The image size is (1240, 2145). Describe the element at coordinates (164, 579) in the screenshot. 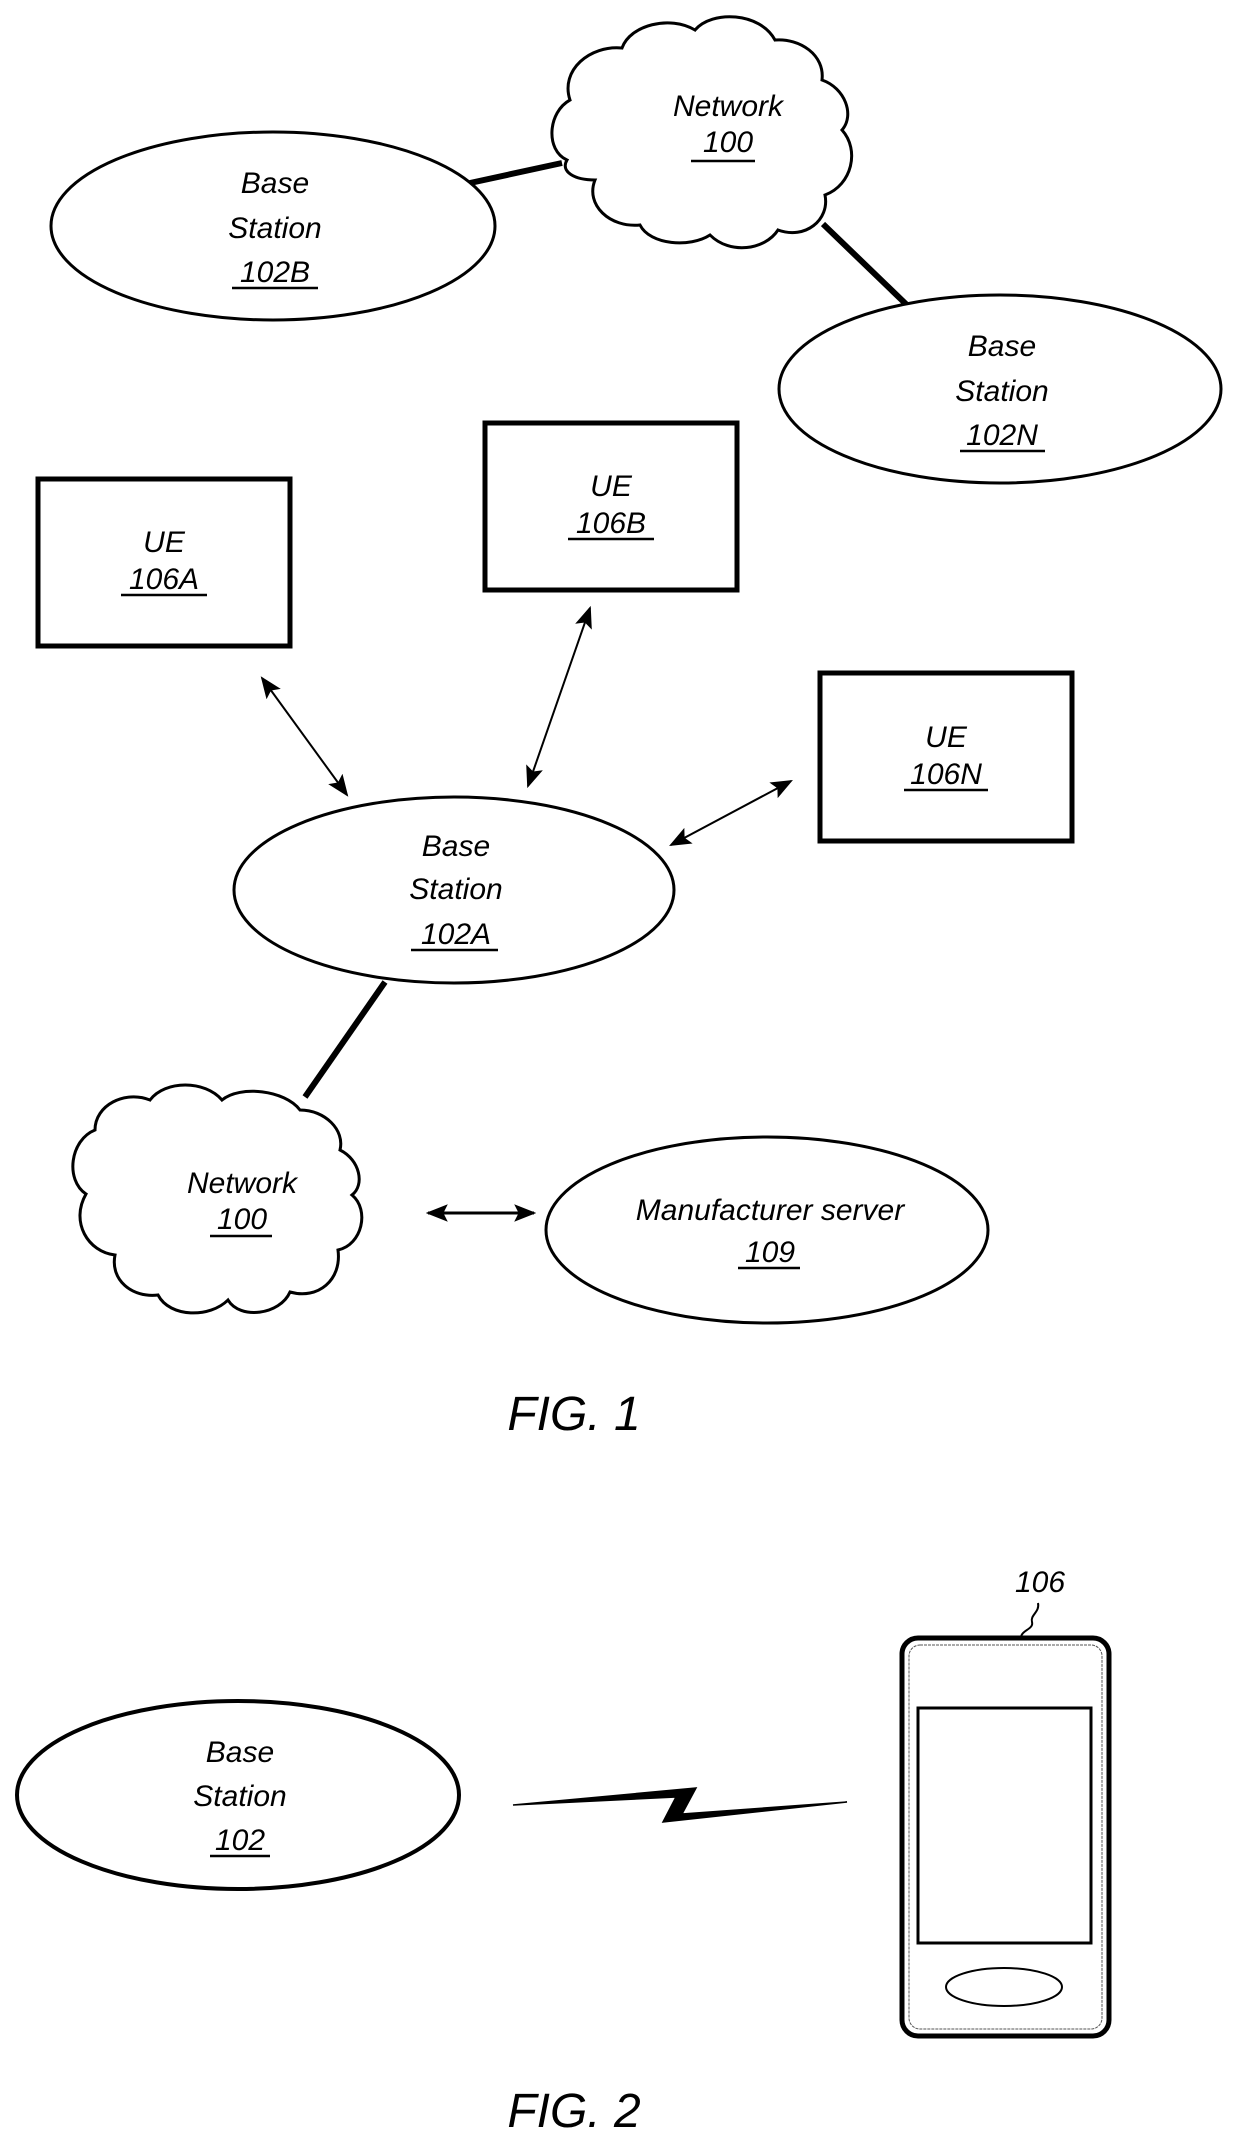

I see `ue106a-ref: 106A` at that location.